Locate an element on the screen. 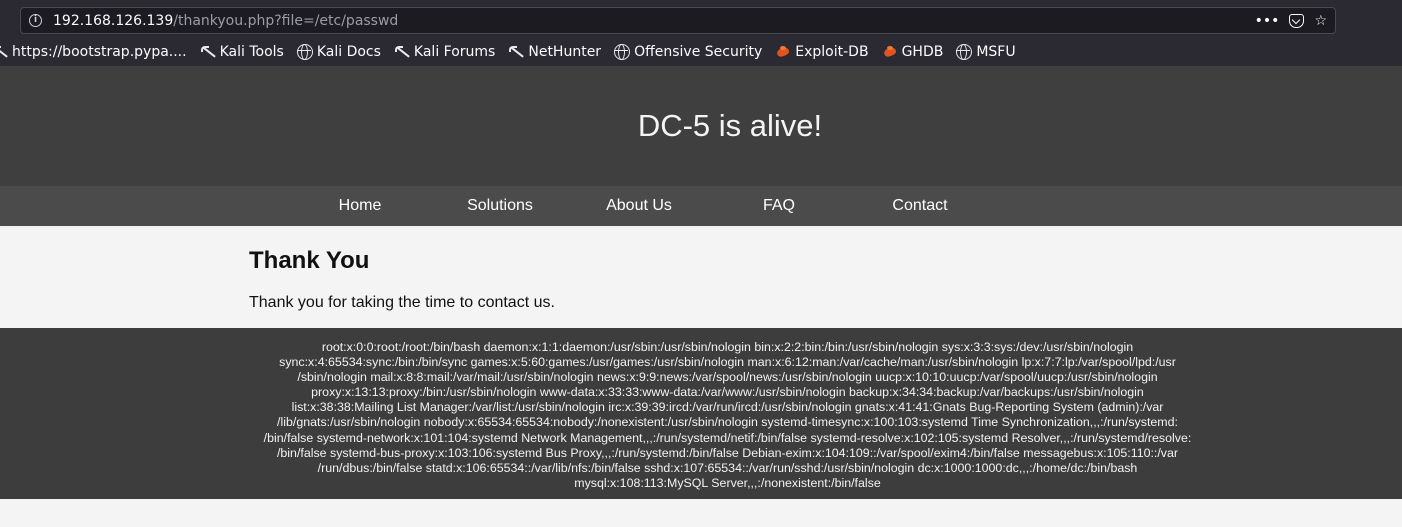  pocket-icon is located at coordinates (1297, 20).